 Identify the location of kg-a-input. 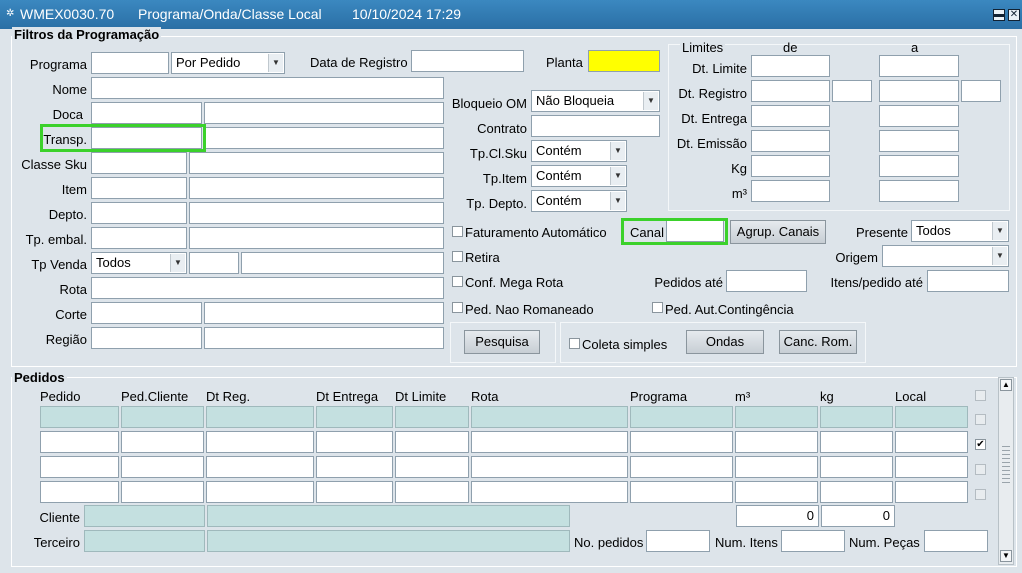
(919, 166).